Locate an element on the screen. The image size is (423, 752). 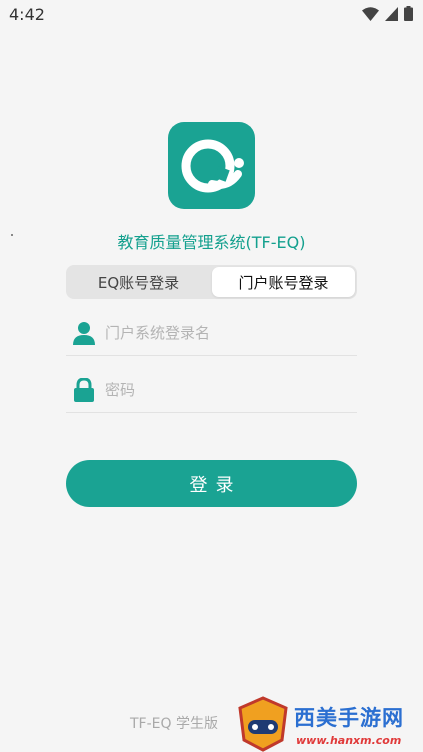
watermark-url: www.hanxm.com is located at coordinates (349, 740).